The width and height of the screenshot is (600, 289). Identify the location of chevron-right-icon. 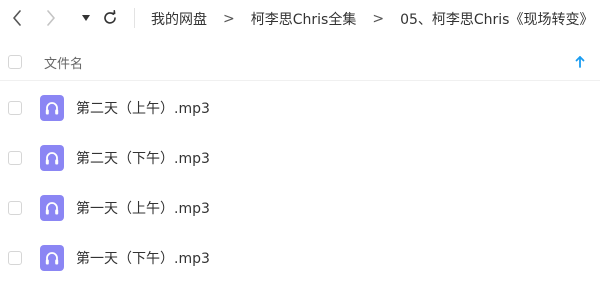
(51, 18).